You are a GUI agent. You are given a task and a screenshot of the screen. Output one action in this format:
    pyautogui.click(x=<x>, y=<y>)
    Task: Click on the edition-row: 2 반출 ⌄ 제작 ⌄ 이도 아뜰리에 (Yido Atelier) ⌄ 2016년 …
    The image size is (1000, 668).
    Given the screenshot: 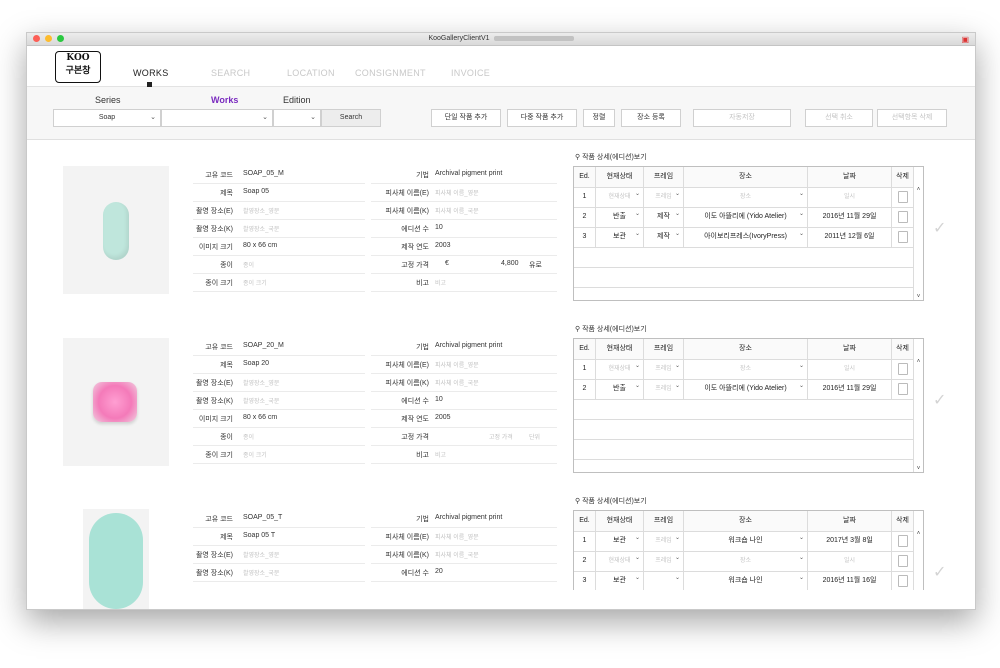 What is the action you would take?
    pyautogui.click(x=744, y=217)
    